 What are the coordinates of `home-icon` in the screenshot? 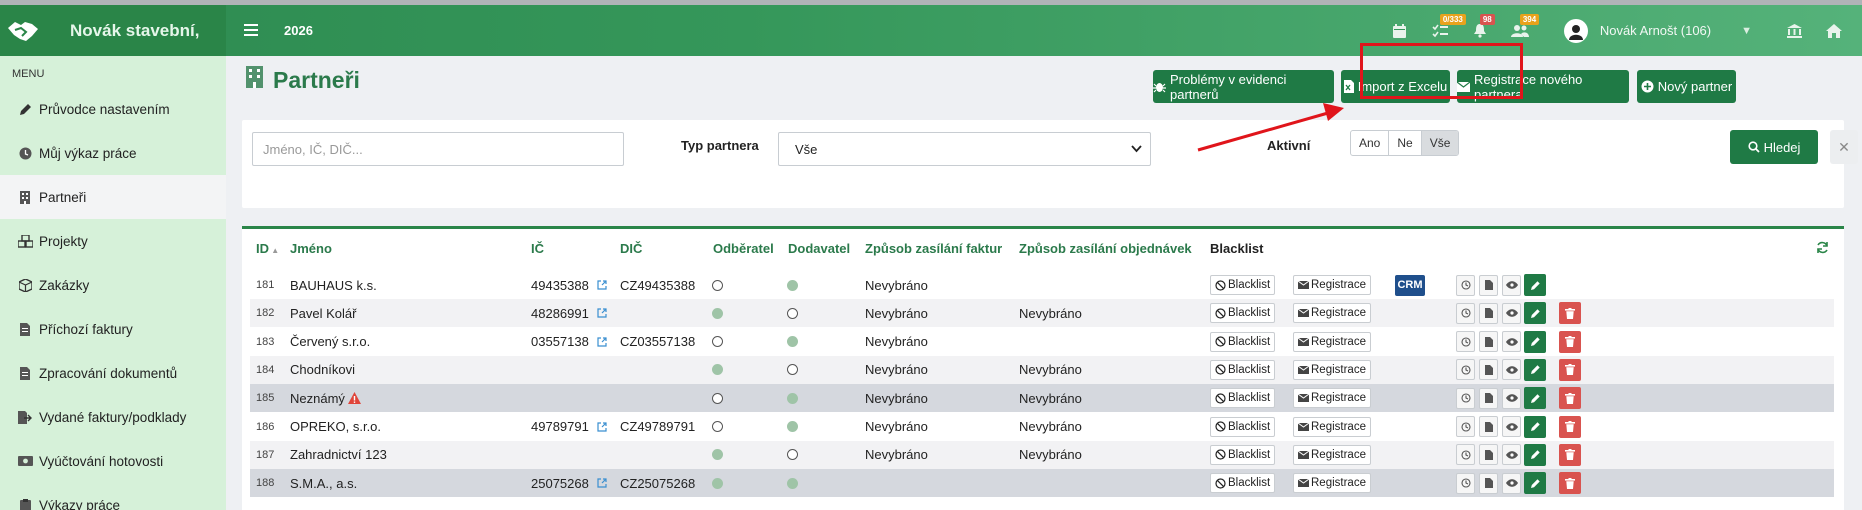 It's located at (1834, 30).